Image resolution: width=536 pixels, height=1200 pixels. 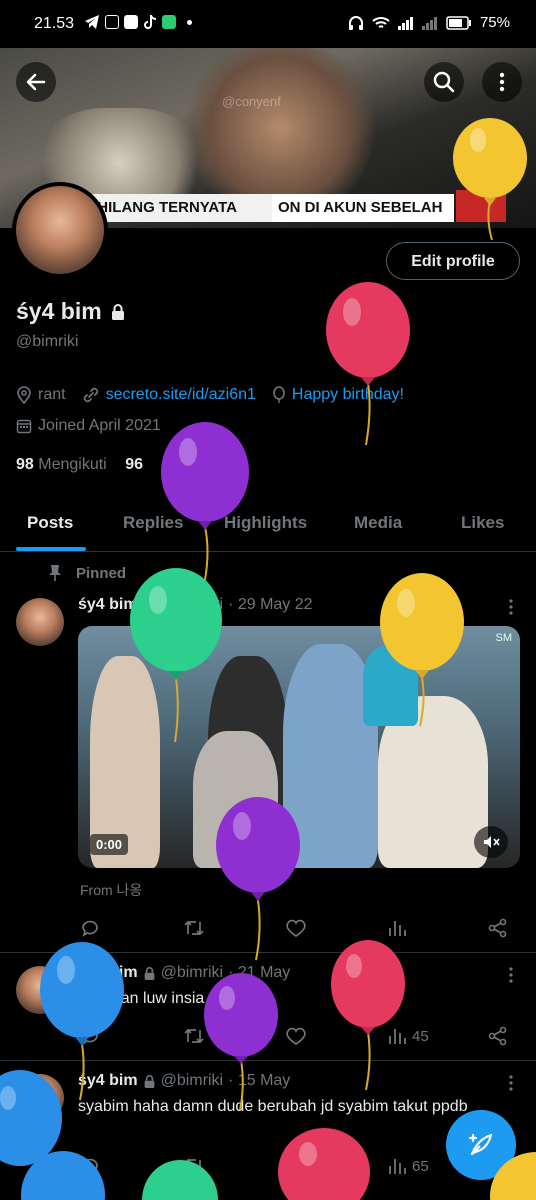 What do you see at coordinates (72, 464) in the screenshot?
I see `following-label: Mengikuti` at bounding box center [72, 464].